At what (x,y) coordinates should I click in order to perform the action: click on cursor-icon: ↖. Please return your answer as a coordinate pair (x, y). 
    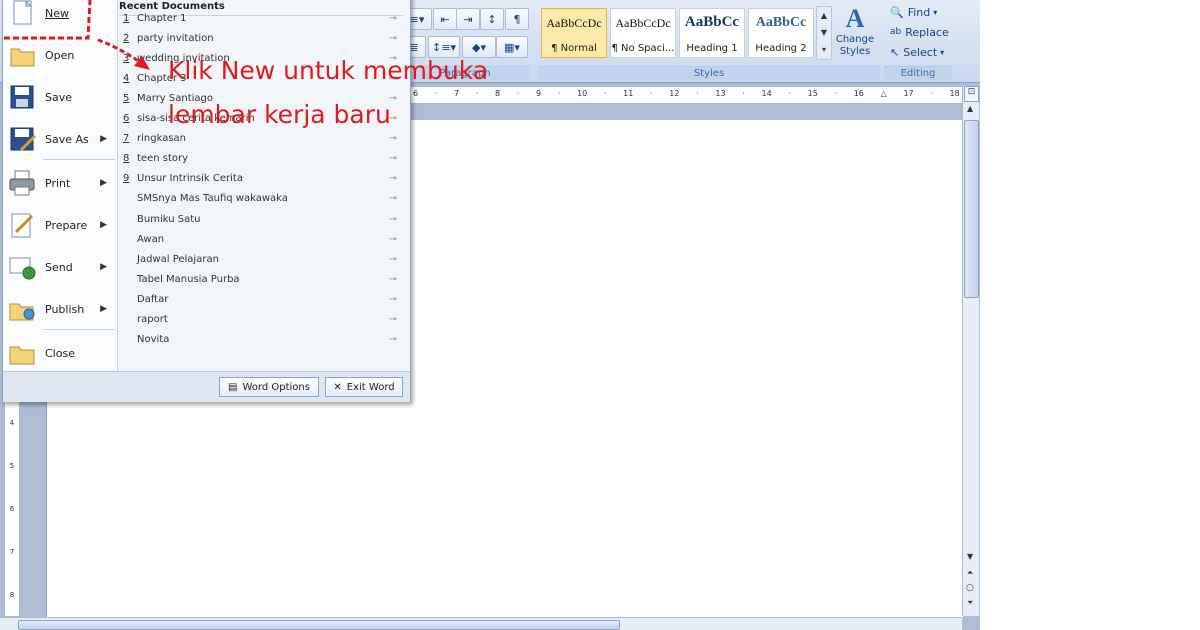
    Looking at the image, I should click on (895, 52).